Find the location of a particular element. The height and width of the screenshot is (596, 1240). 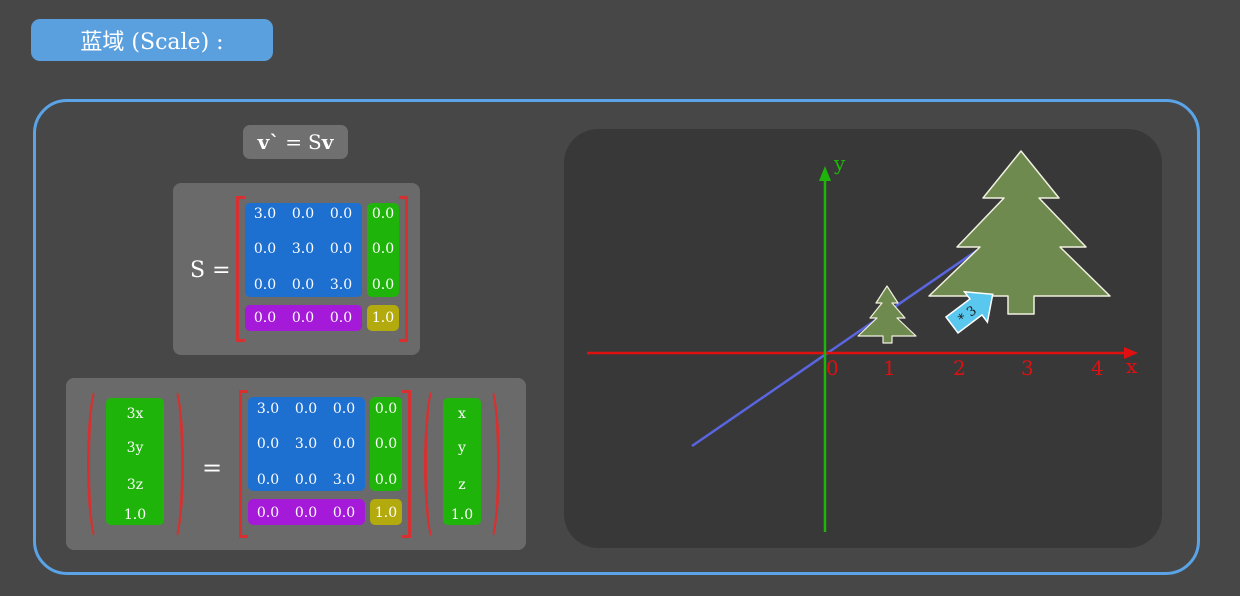

matrix-eq-cell-r2c0: 0.0 is located at coordinates (268, 480).